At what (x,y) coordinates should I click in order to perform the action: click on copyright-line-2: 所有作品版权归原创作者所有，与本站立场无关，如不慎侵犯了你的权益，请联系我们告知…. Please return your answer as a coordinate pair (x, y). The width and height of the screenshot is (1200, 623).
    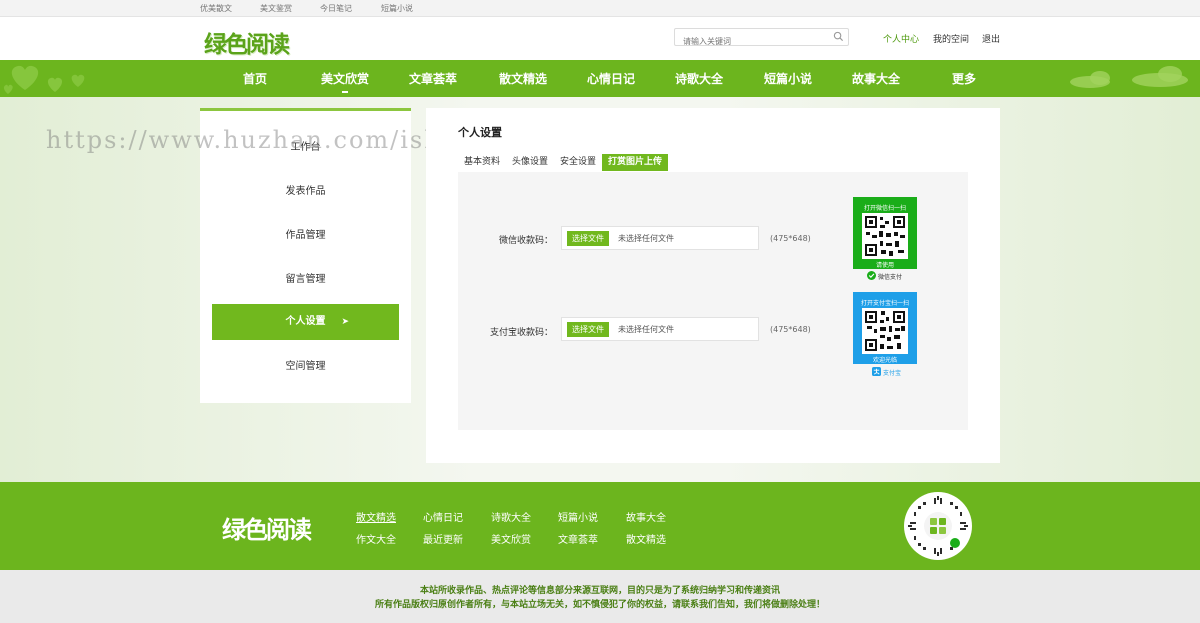
    Looking at the image, I should click on (599, 605).